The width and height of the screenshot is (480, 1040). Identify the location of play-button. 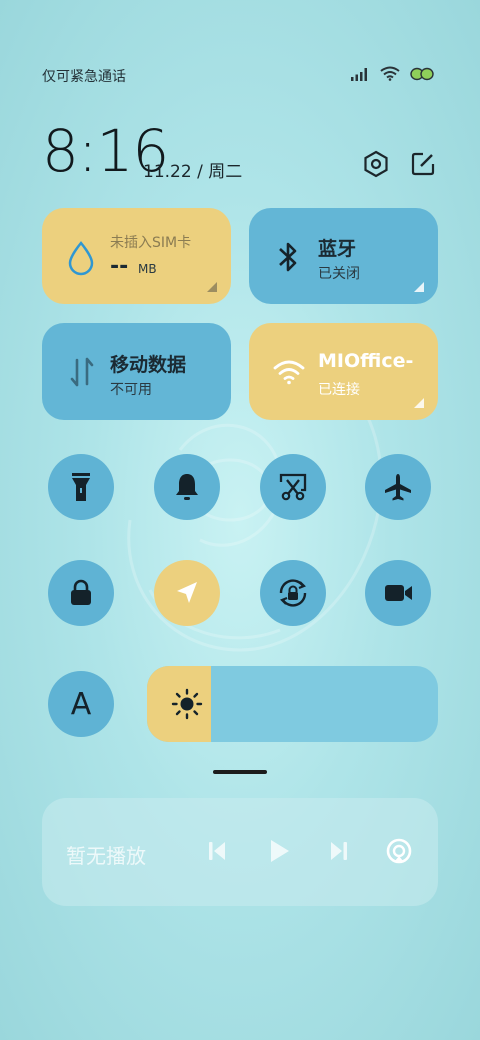
(279, 851).